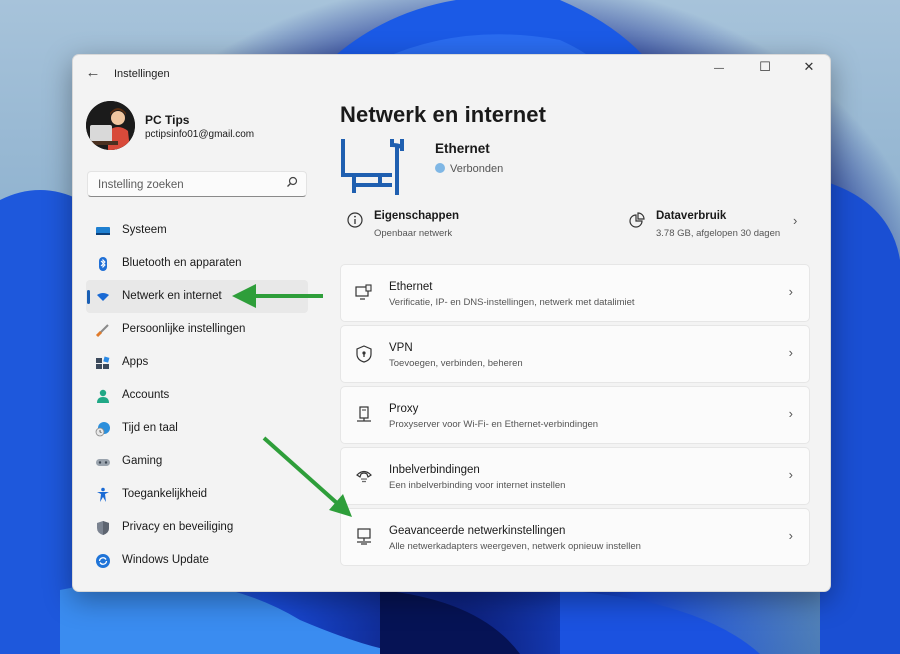 The height and width of the screenshot is (654, 900). I want to click on search-input, so click(188, 185).